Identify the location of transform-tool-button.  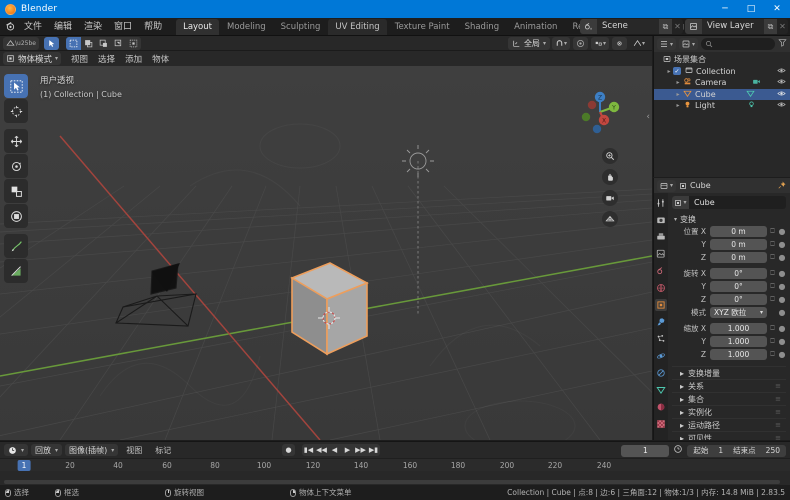
(16, 216).